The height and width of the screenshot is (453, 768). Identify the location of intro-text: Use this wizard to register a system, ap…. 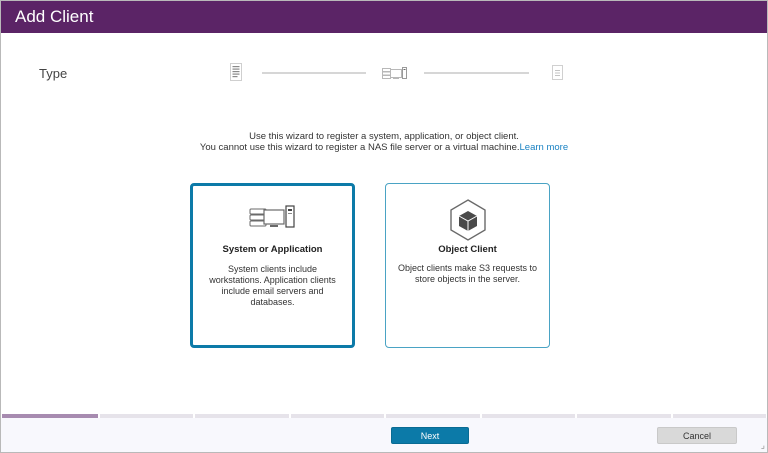
(384, 136).